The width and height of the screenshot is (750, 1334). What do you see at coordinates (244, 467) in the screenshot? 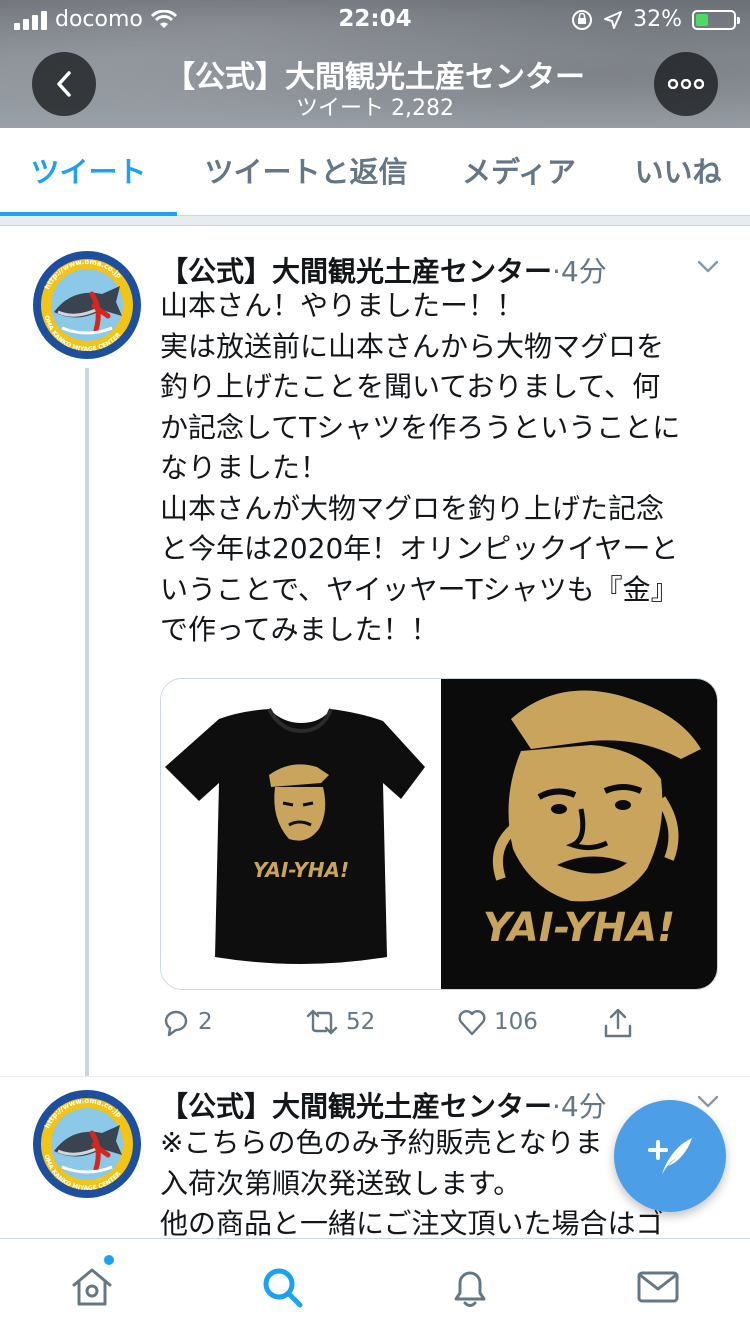
I see `tweet-line: なりました！` at bounding box center [244, 467].